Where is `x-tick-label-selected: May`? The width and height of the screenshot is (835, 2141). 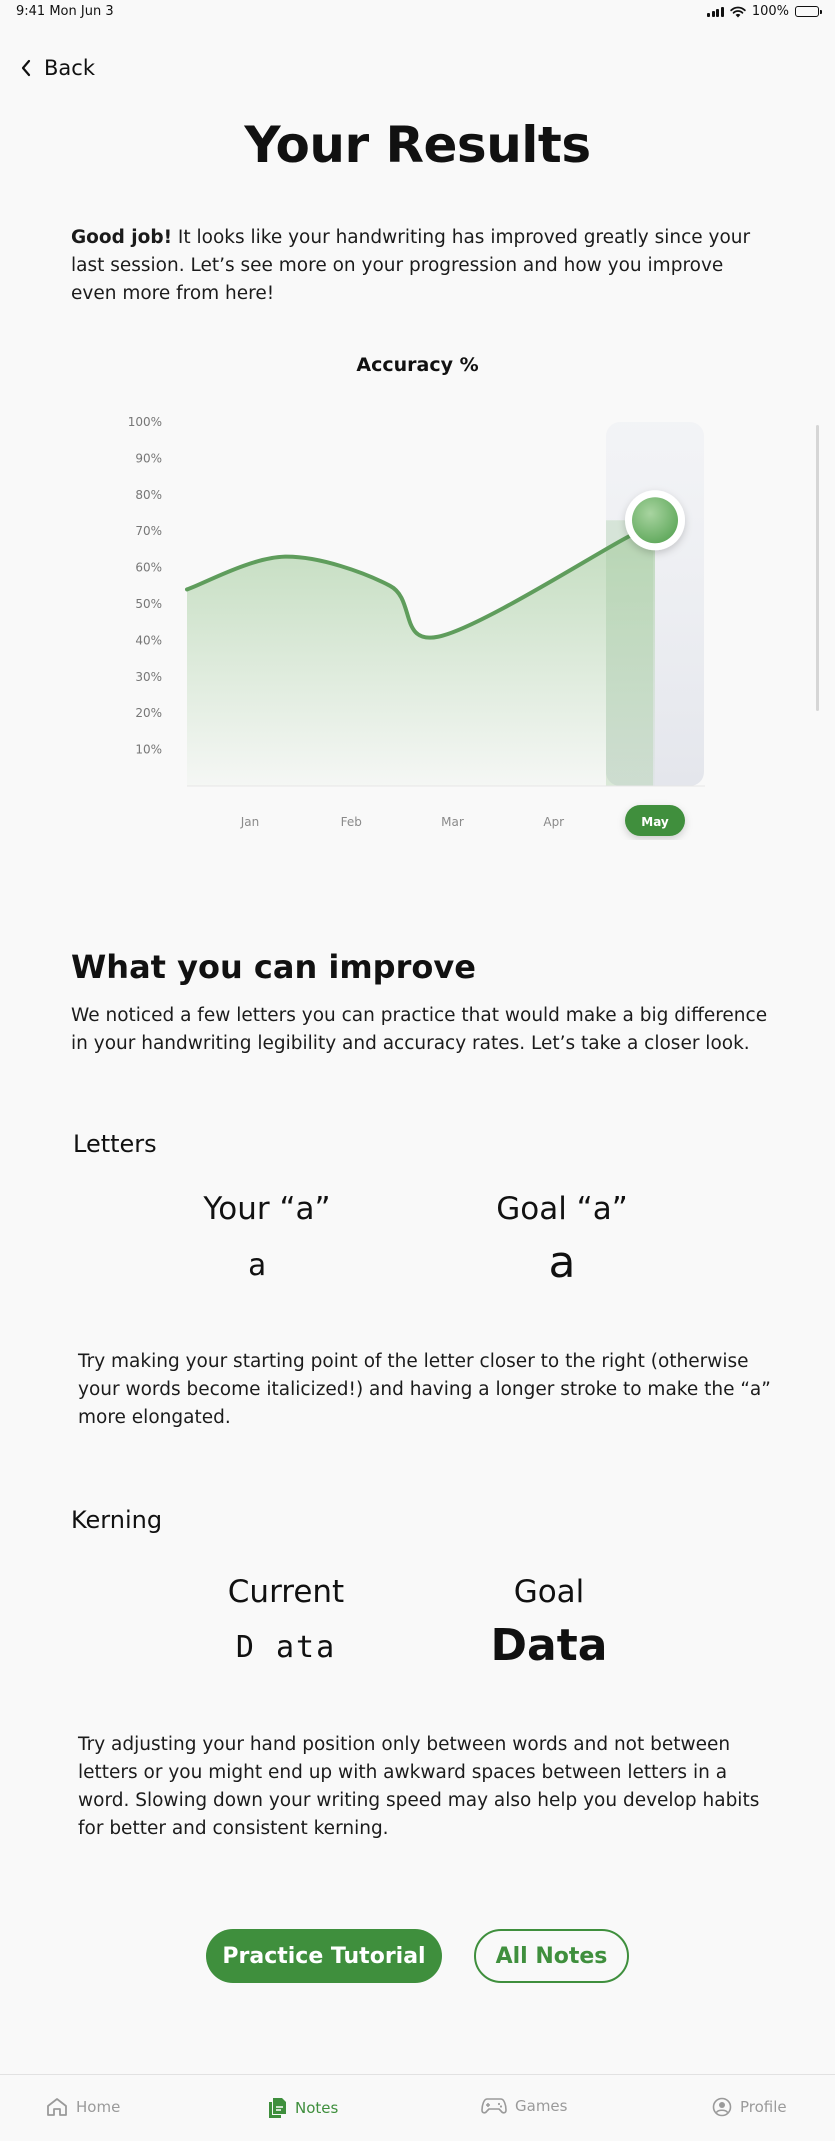 x-tick-label-selected: May is located at coordinates (655, 822).